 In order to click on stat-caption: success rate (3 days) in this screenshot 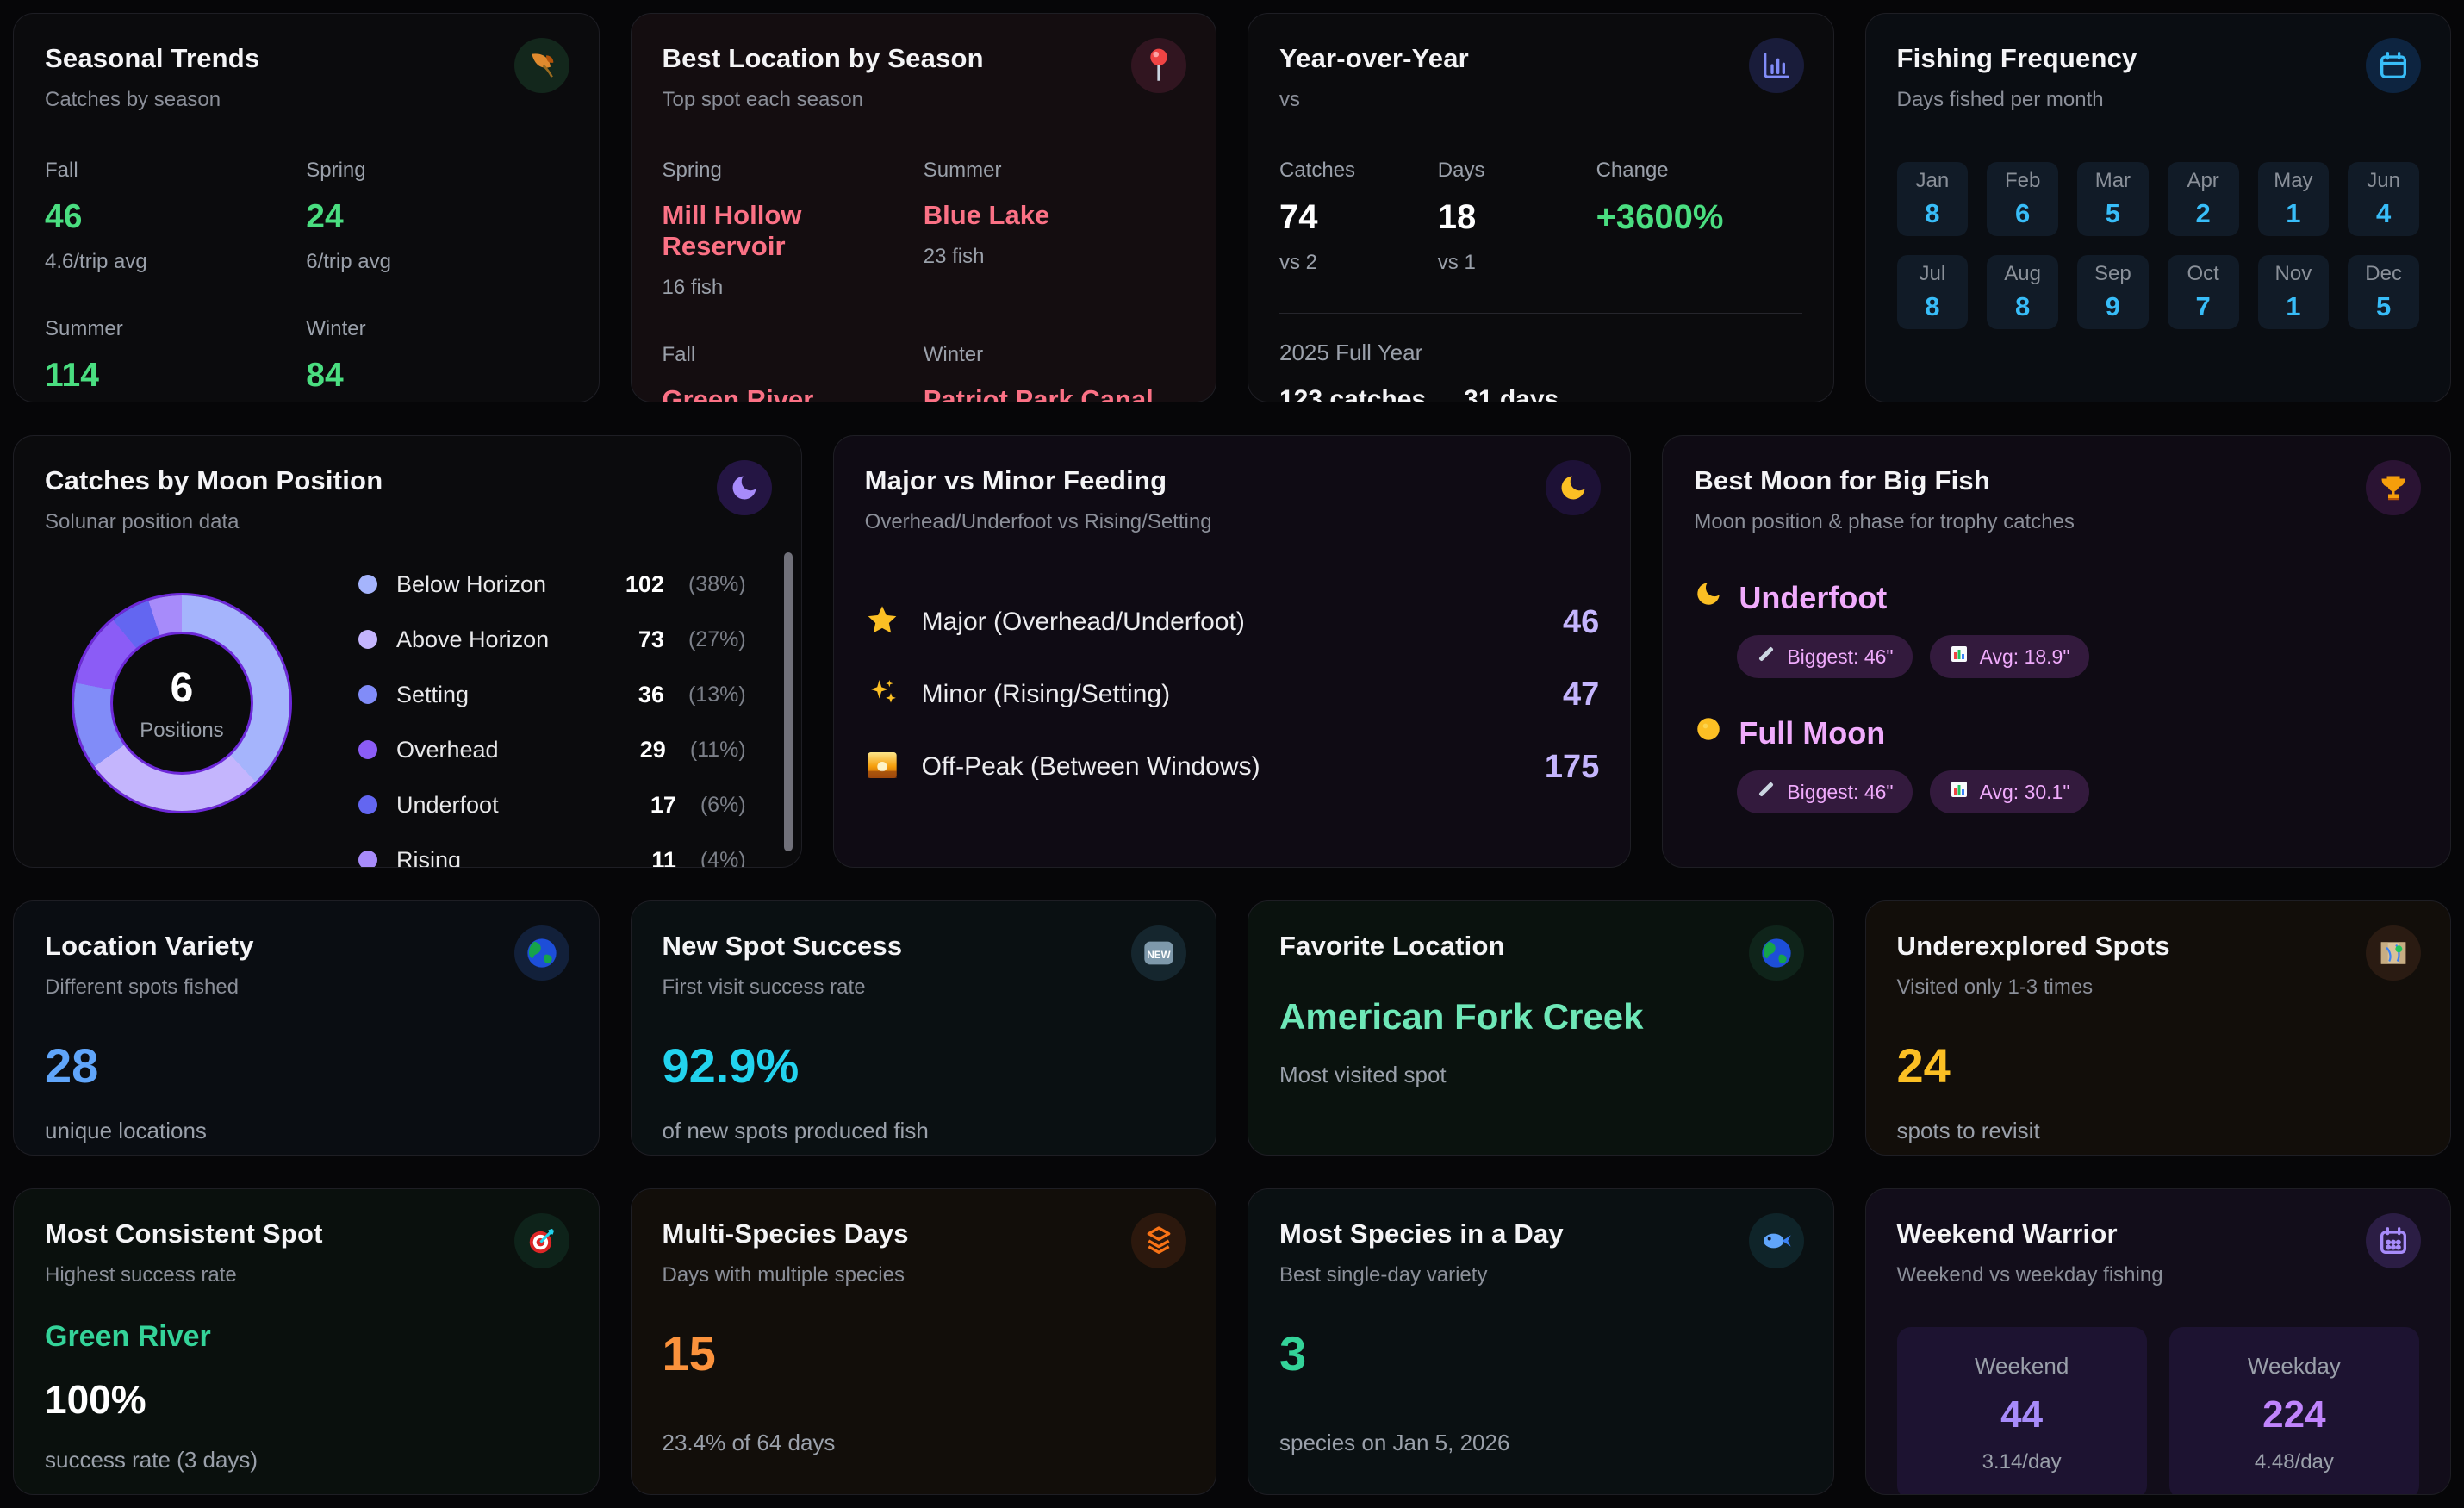, I will do `click(152, 1460)`.